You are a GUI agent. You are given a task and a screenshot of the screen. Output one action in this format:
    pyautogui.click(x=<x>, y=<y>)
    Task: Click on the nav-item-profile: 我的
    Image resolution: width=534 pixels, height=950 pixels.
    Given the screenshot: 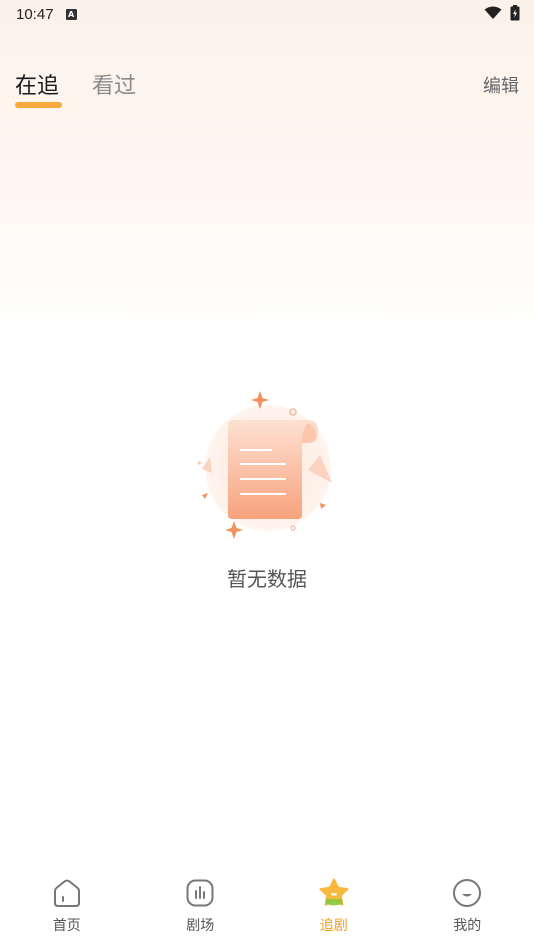 What is the action you would take?
    pyautogui.click(x=467, y=907)
    